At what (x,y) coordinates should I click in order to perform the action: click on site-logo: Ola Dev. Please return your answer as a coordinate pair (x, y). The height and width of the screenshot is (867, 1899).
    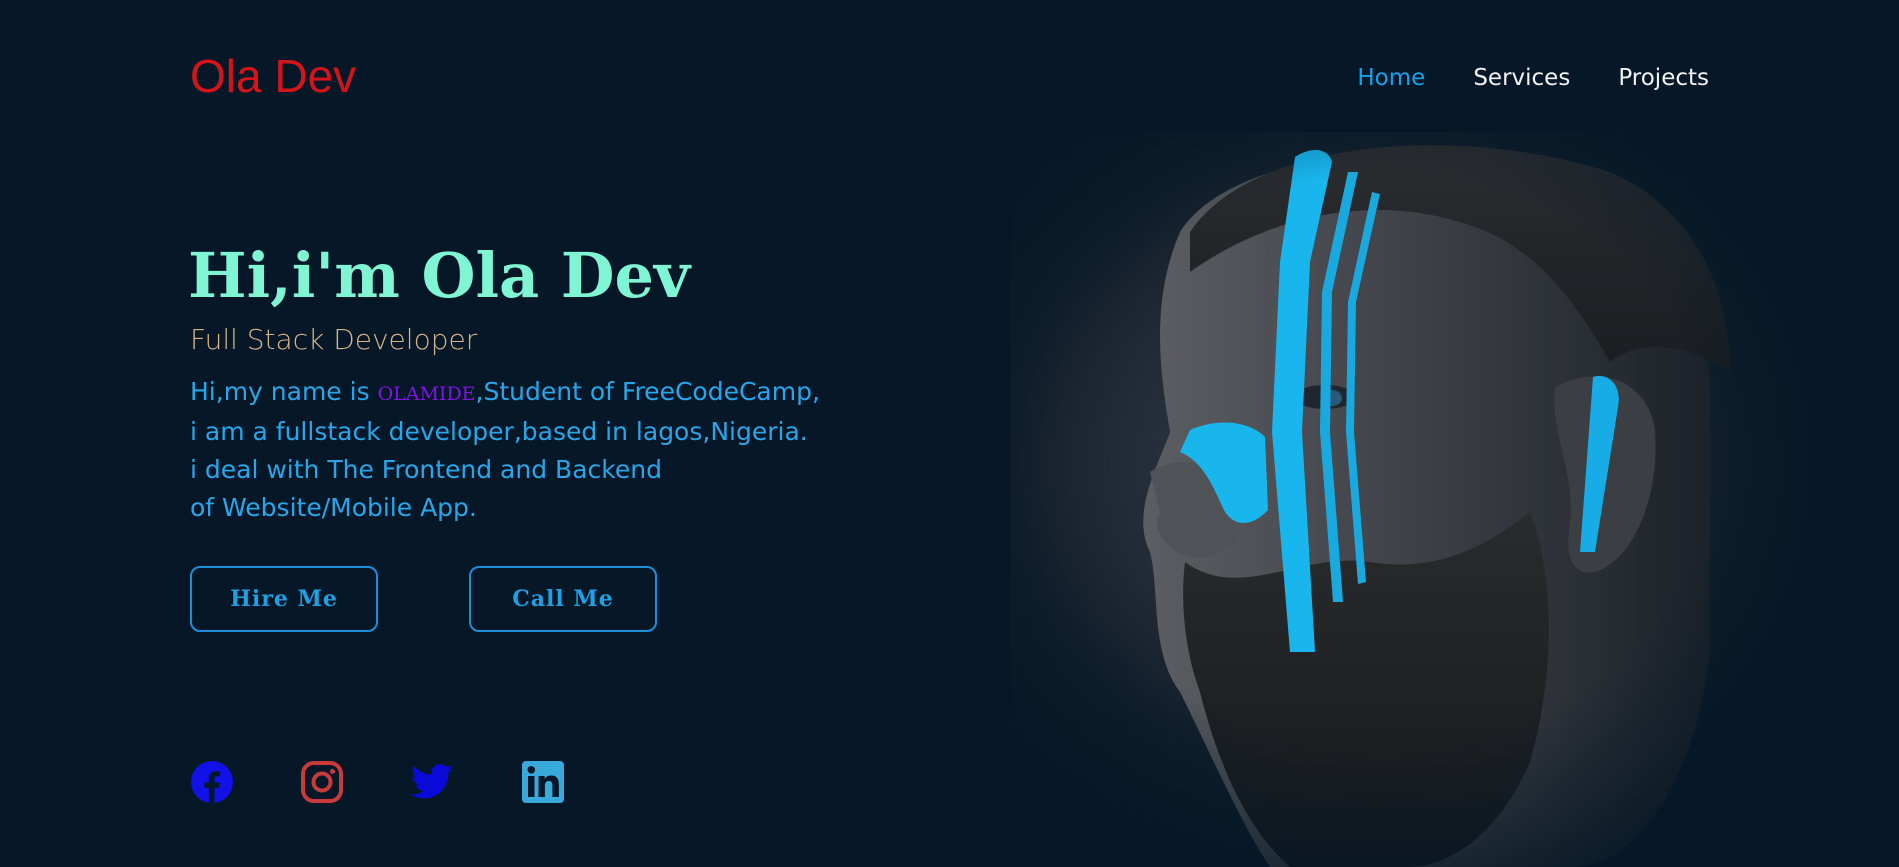
    Looking at the image, I should click on (273, 76).